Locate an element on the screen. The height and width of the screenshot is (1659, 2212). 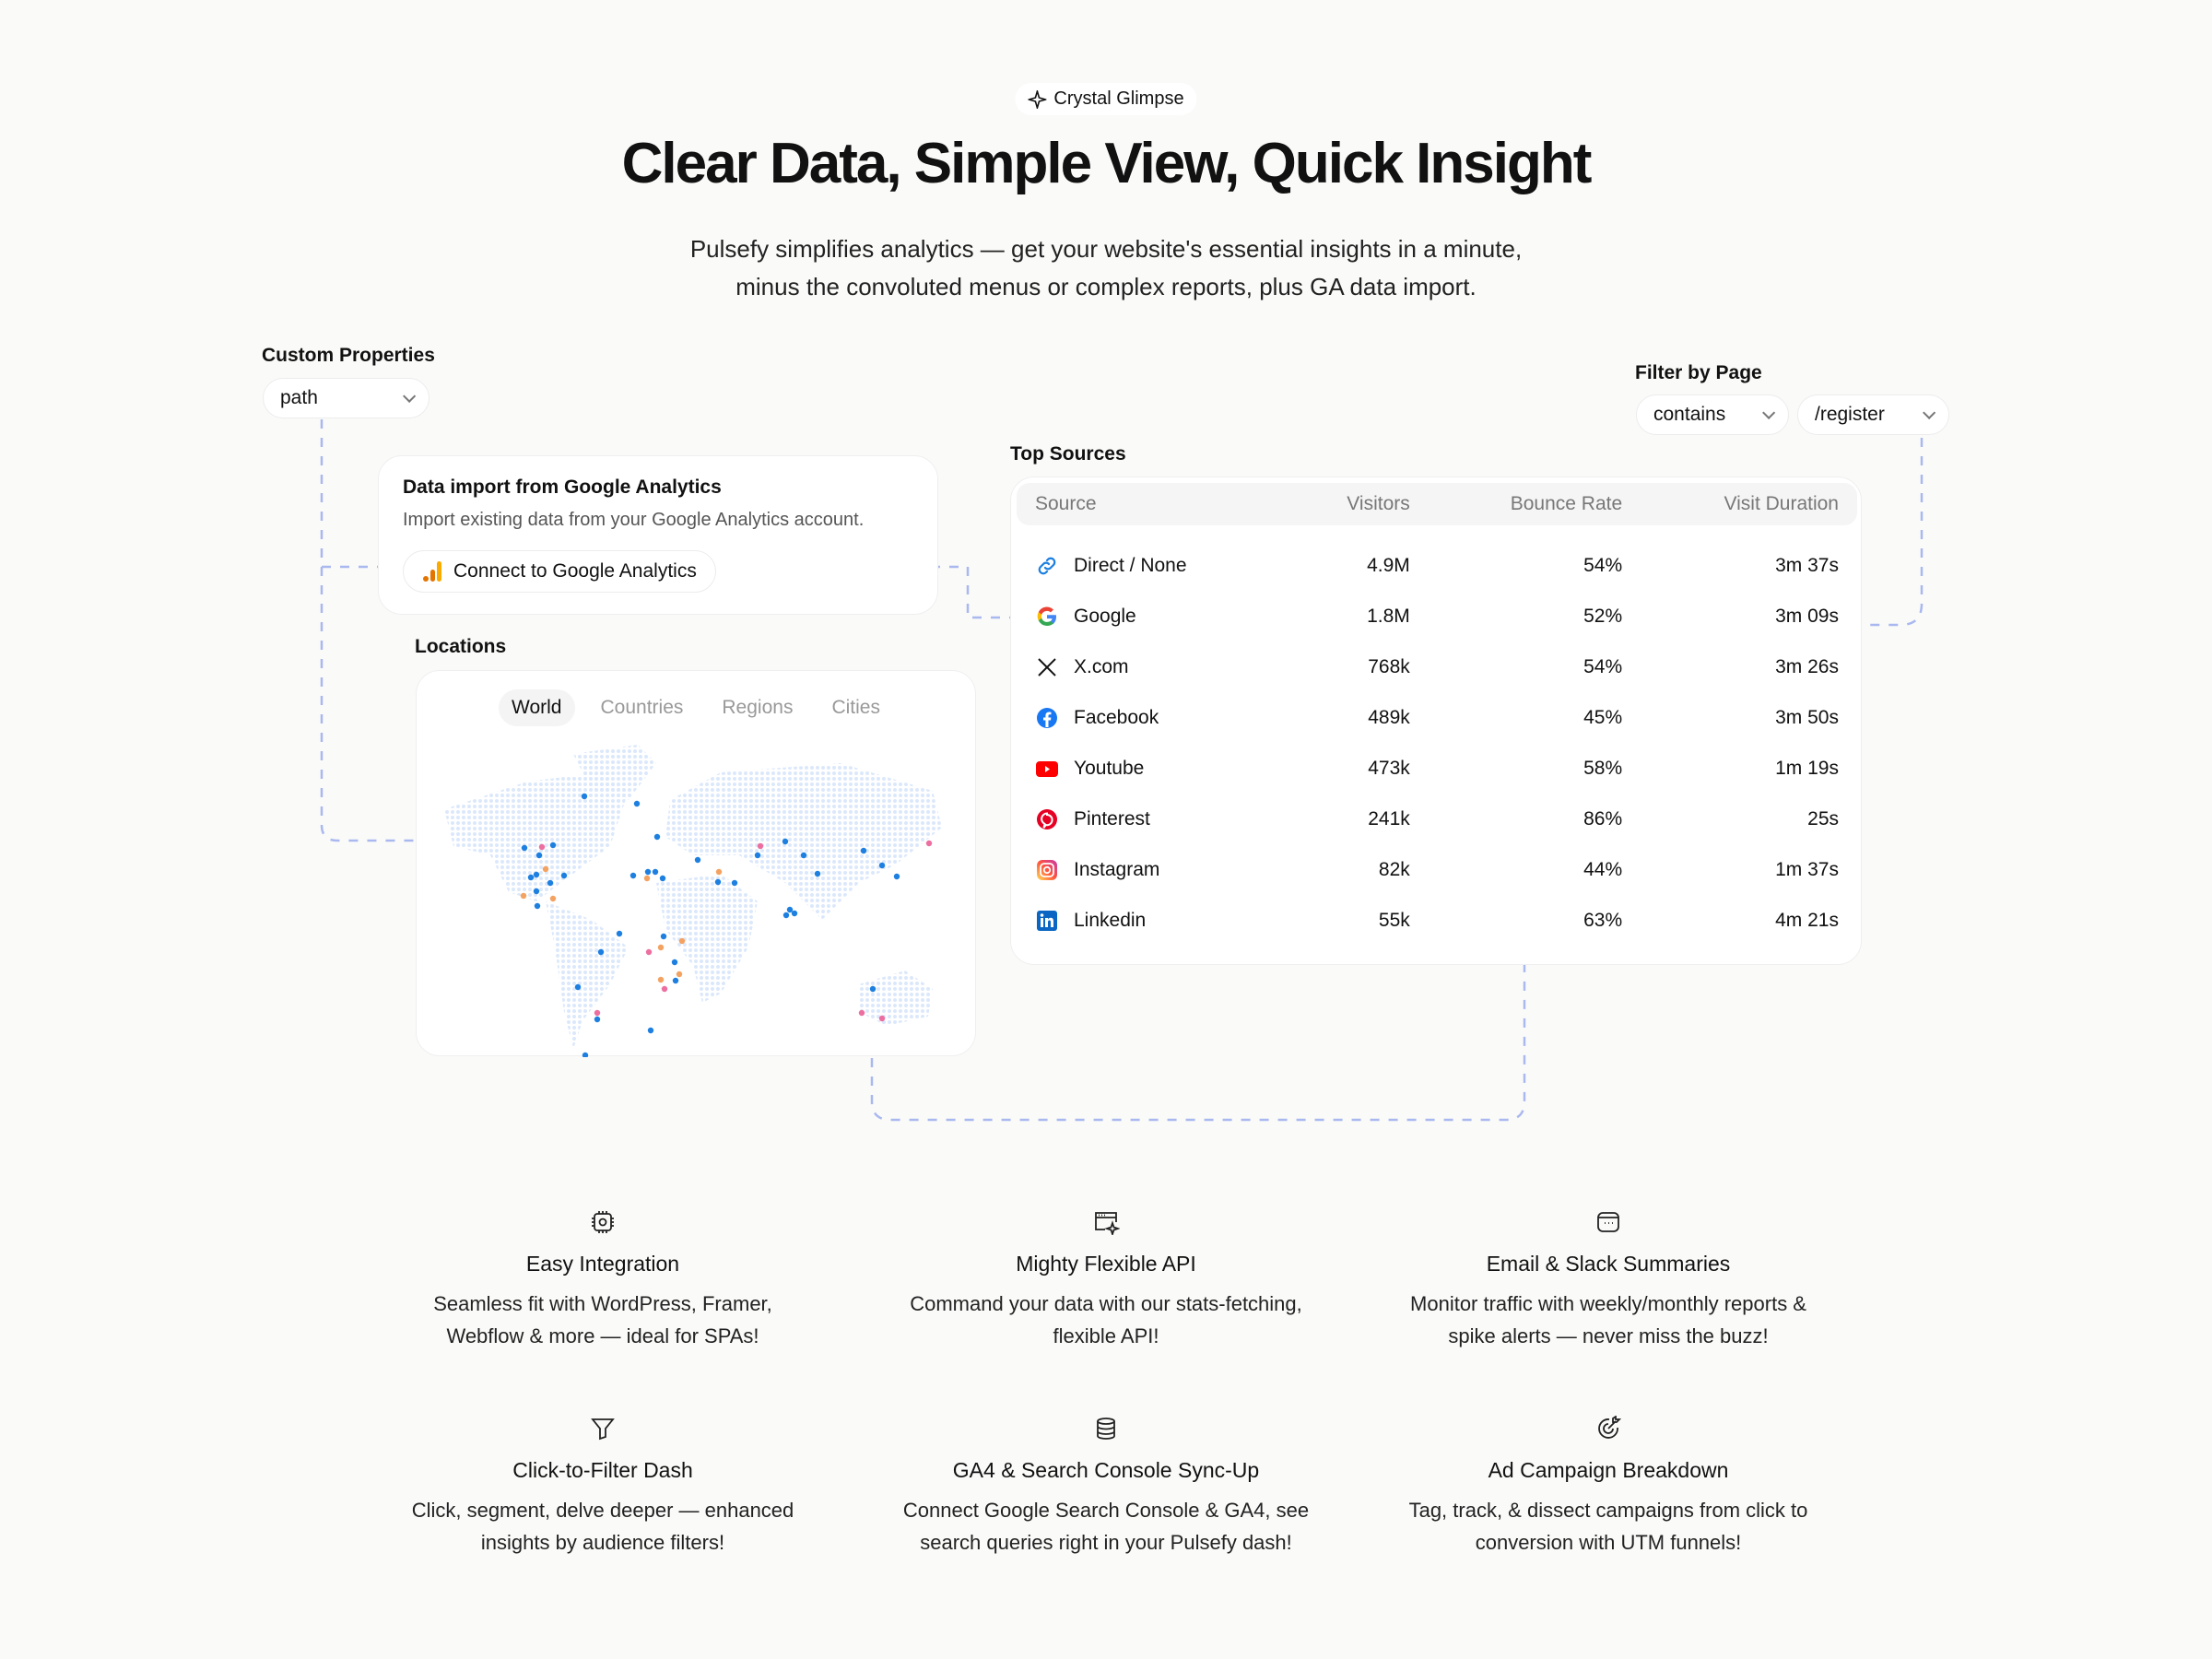
description-line: conversion with UTM funnels! is located at coordinates (1608, 1542).